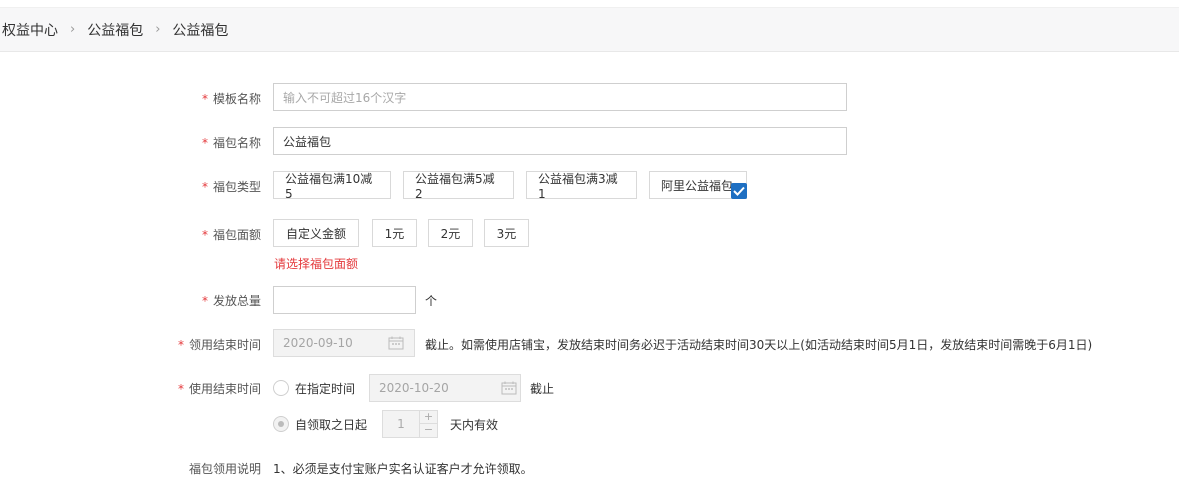  I want to click on plus-icon: +, so click(429, 417).